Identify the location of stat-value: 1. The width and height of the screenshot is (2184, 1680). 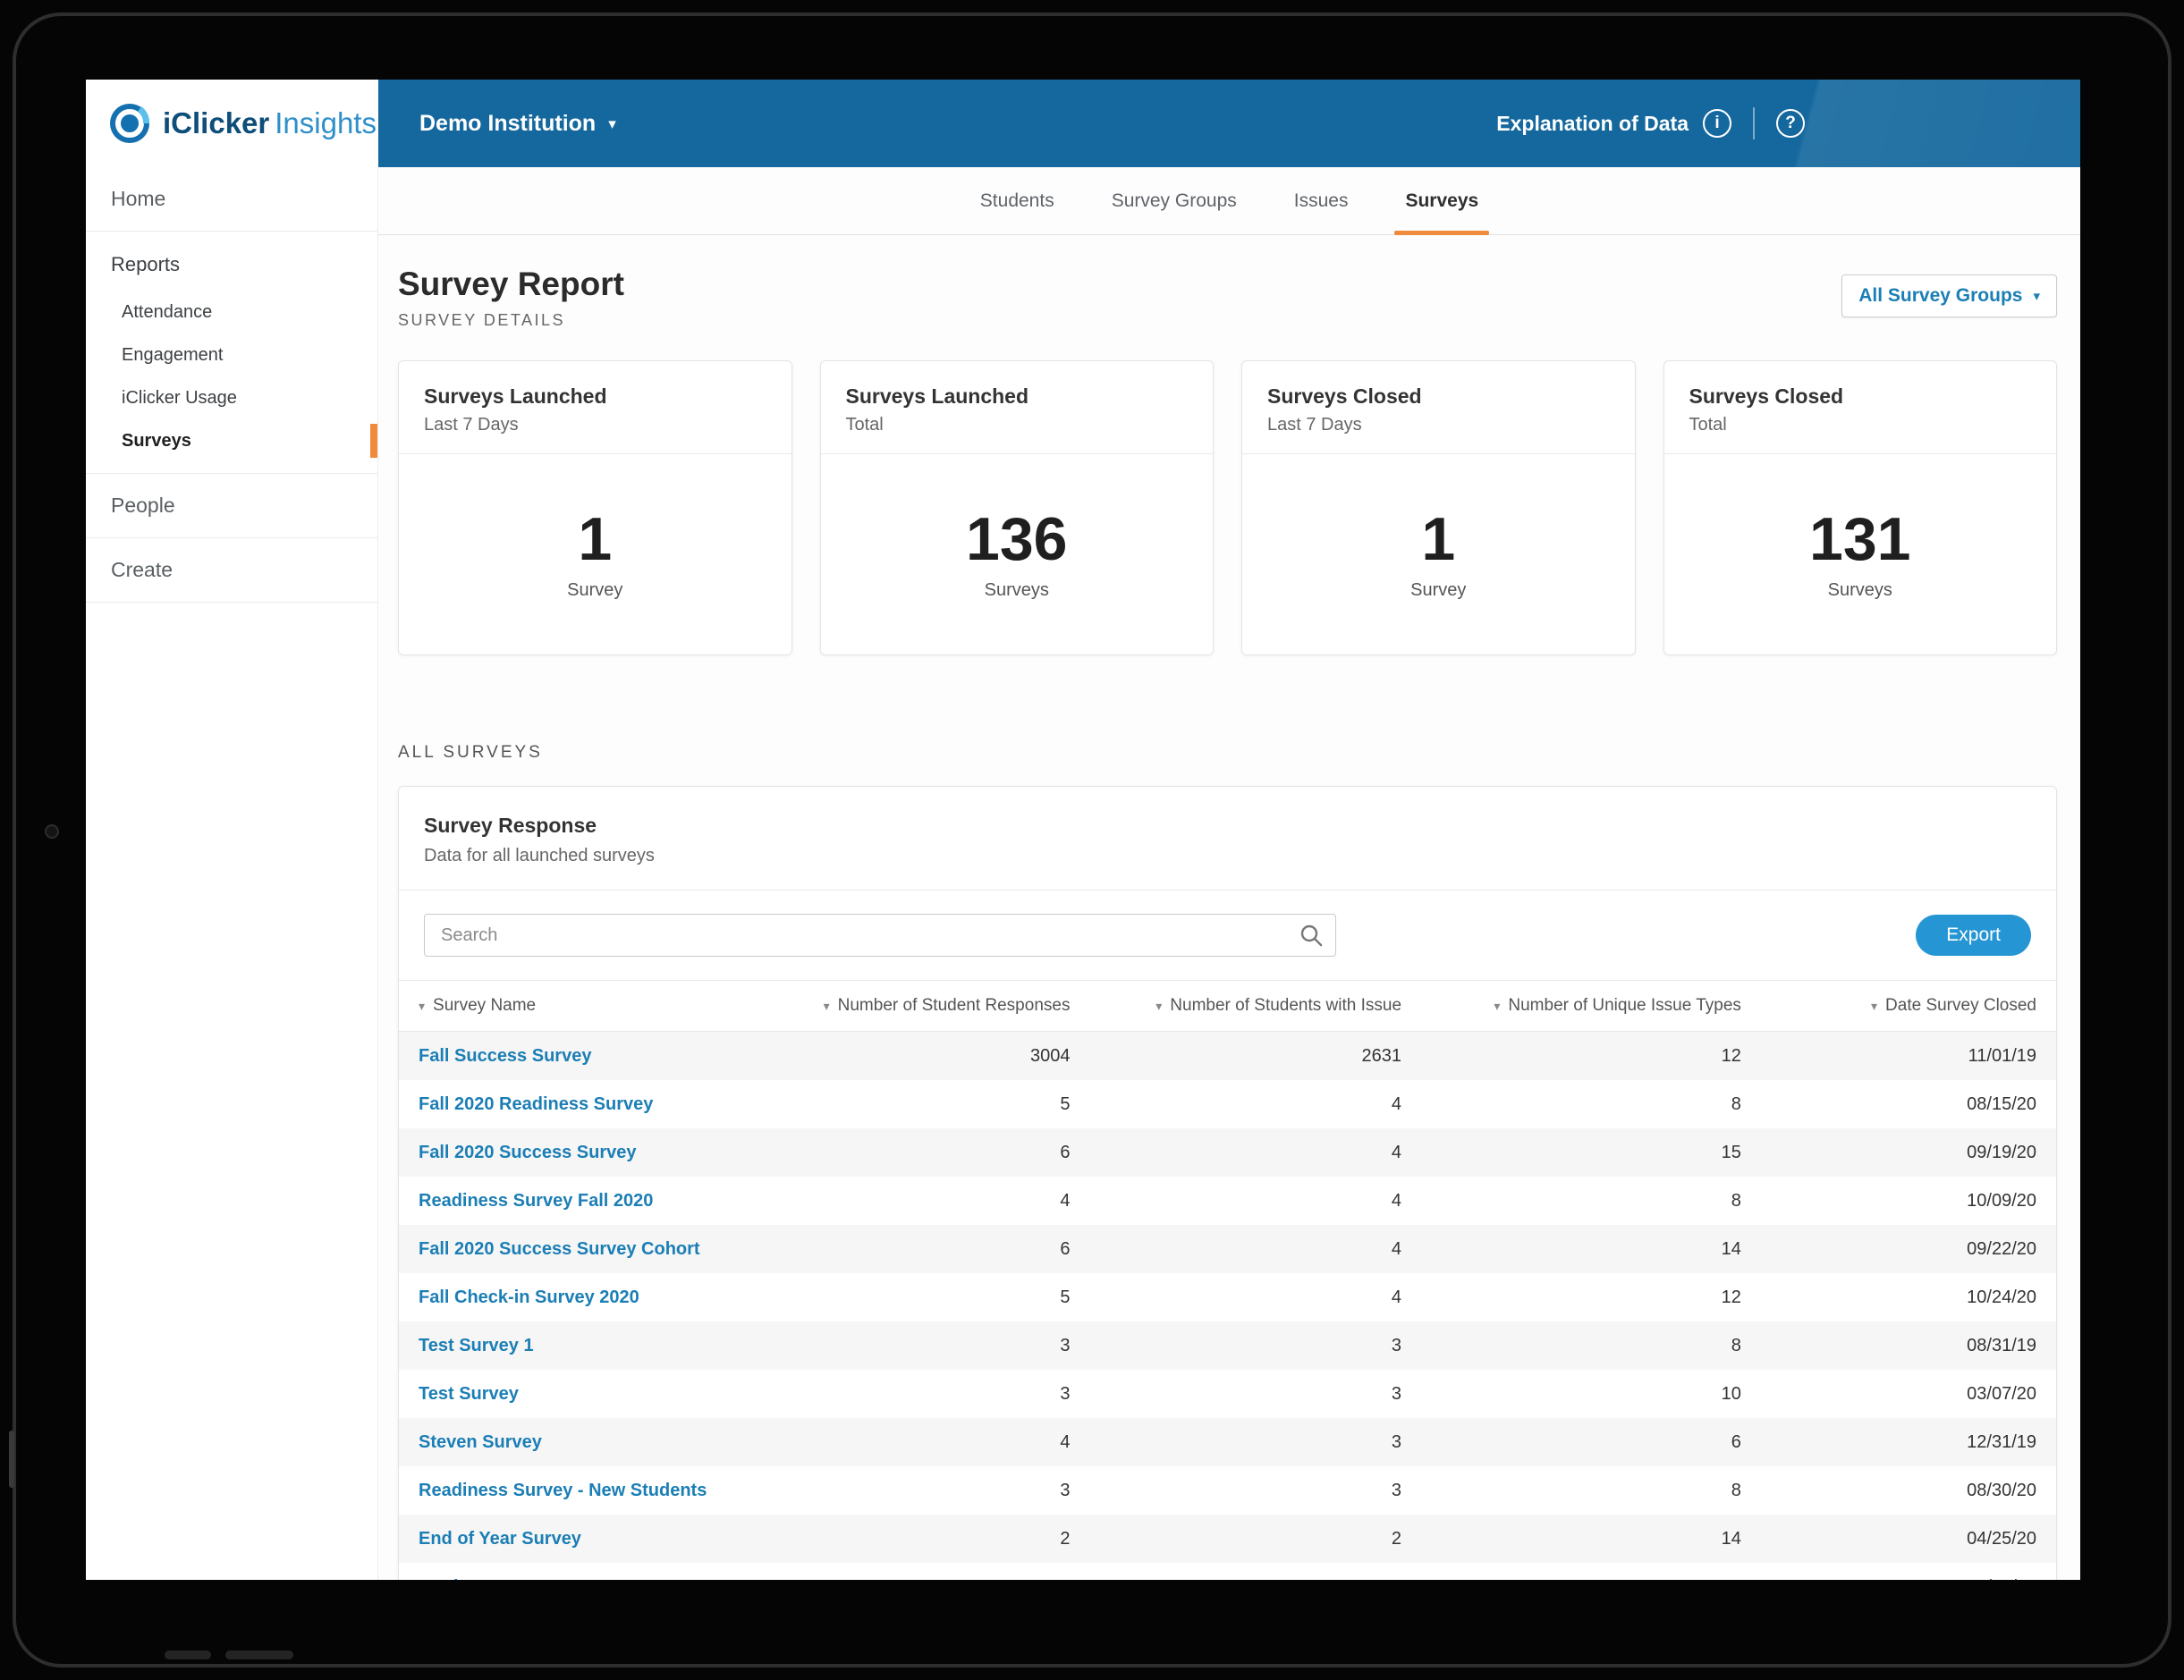
(595, 538).